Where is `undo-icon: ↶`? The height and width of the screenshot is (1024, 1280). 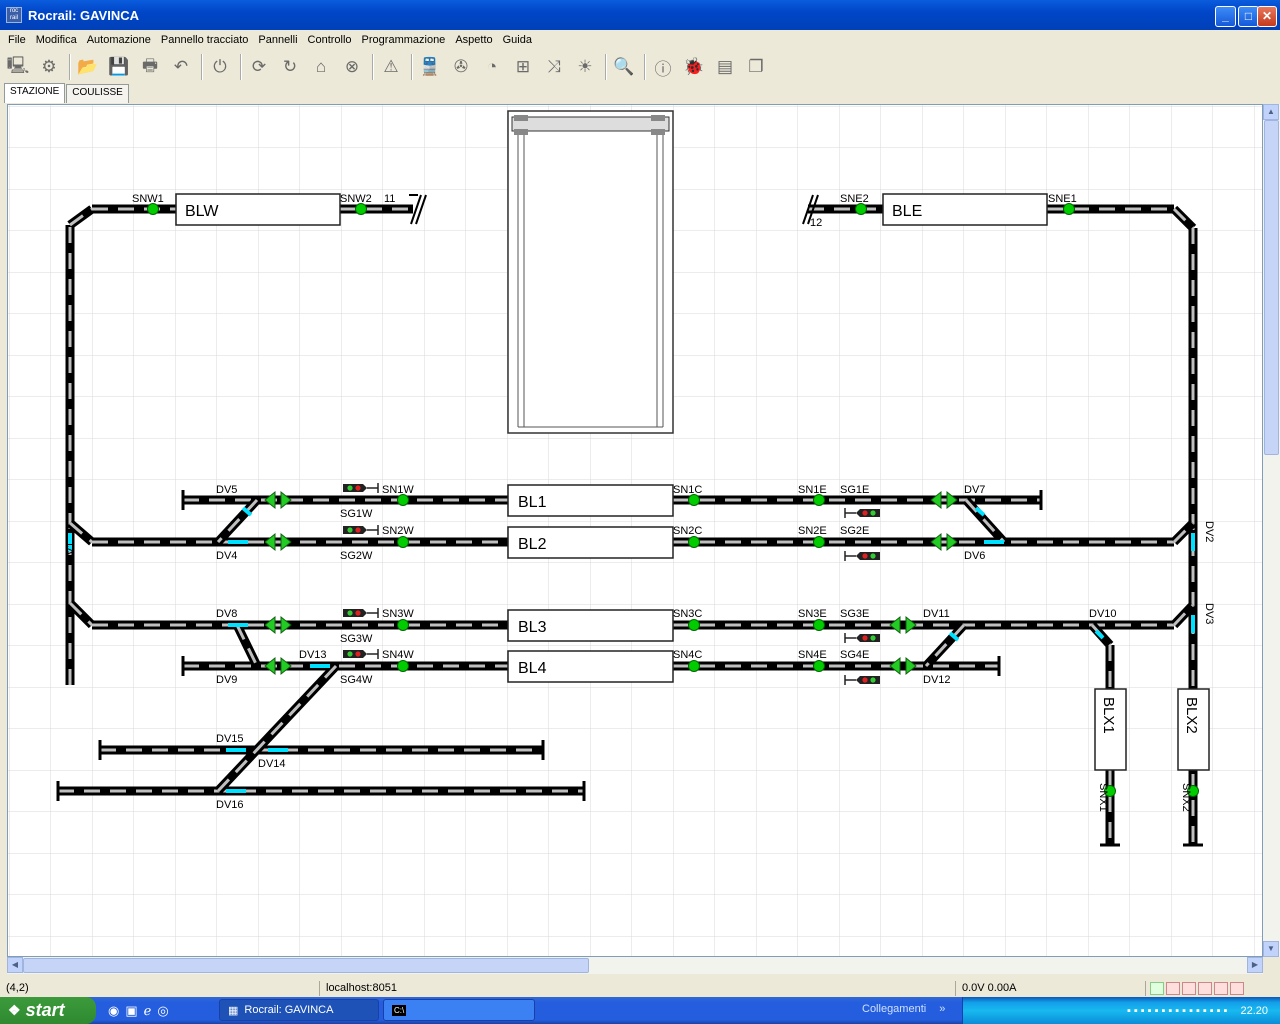
undo-icon: ↶ is located at coordinates (181, 67).